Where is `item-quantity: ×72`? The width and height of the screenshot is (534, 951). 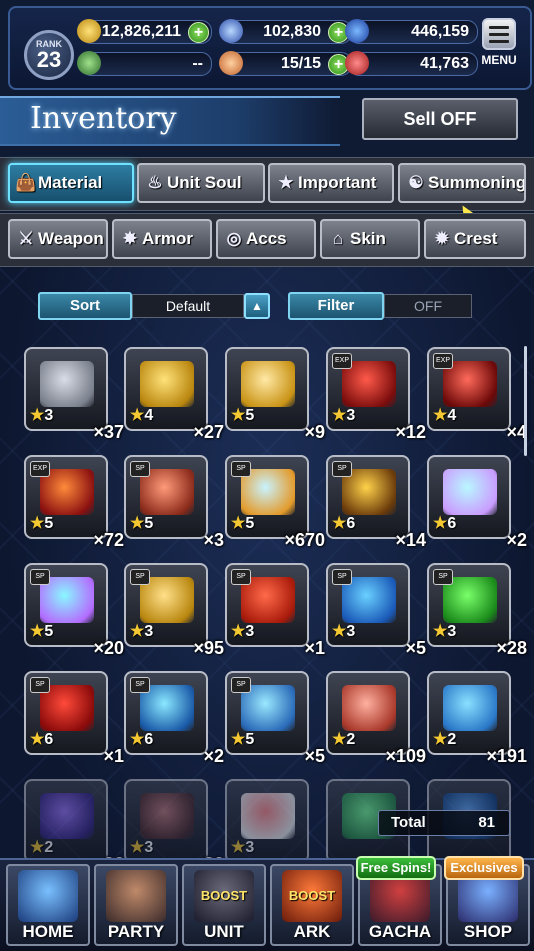 item-quantity: ×72 is located at coordinates (108, 540).